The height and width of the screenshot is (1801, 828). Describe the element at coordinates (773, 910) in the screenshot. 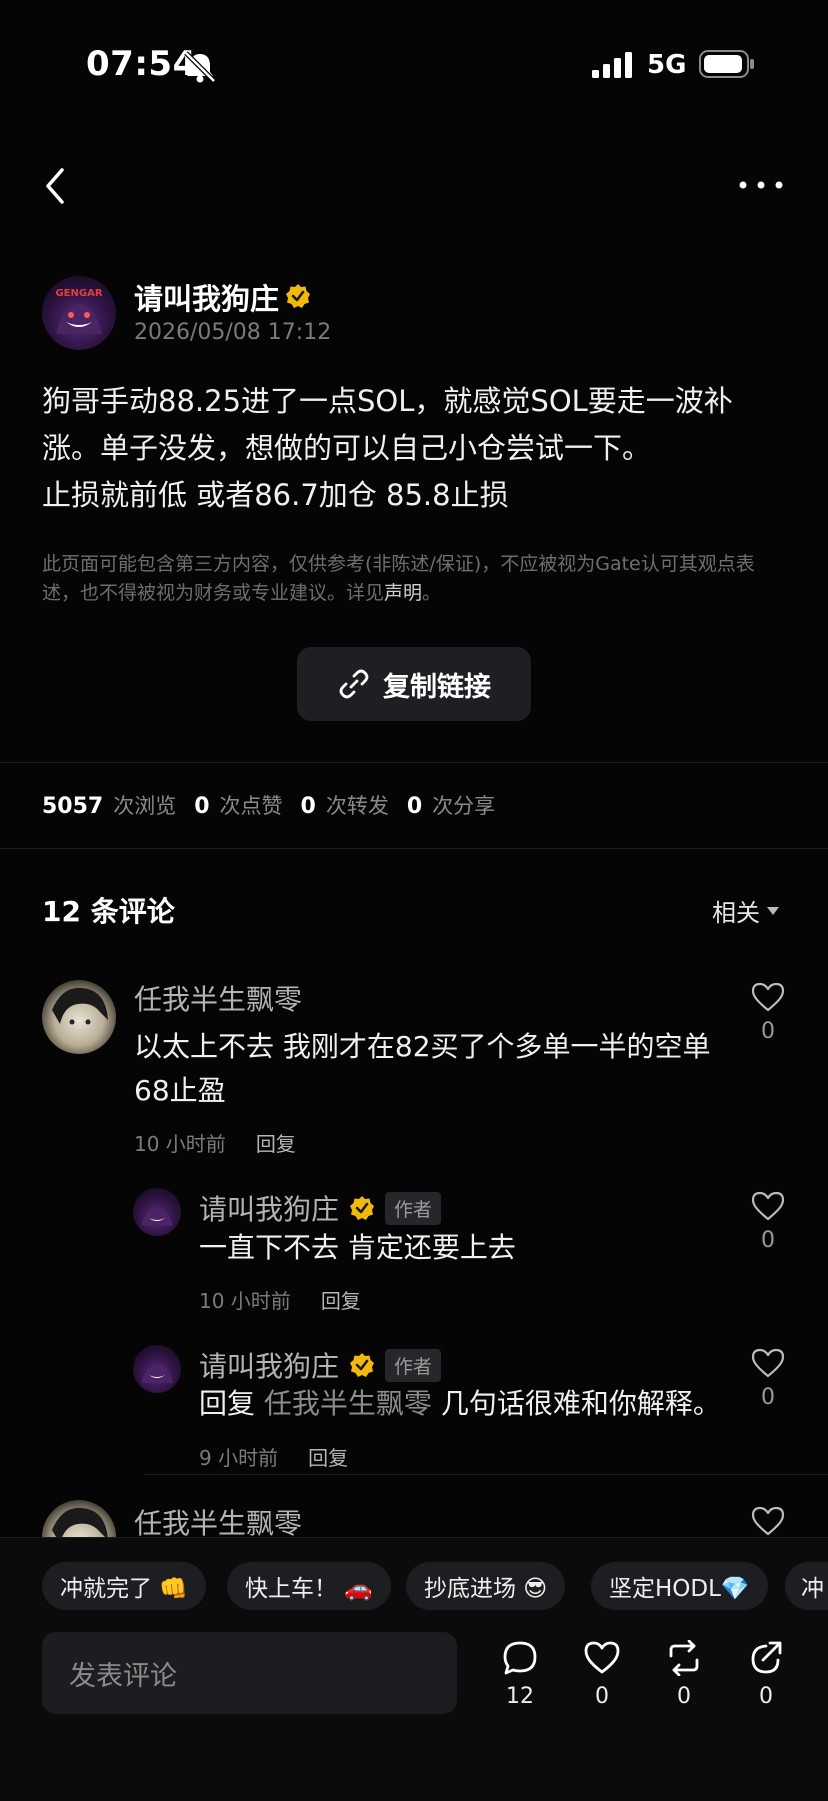

I see `caret-down-icon` at that location.